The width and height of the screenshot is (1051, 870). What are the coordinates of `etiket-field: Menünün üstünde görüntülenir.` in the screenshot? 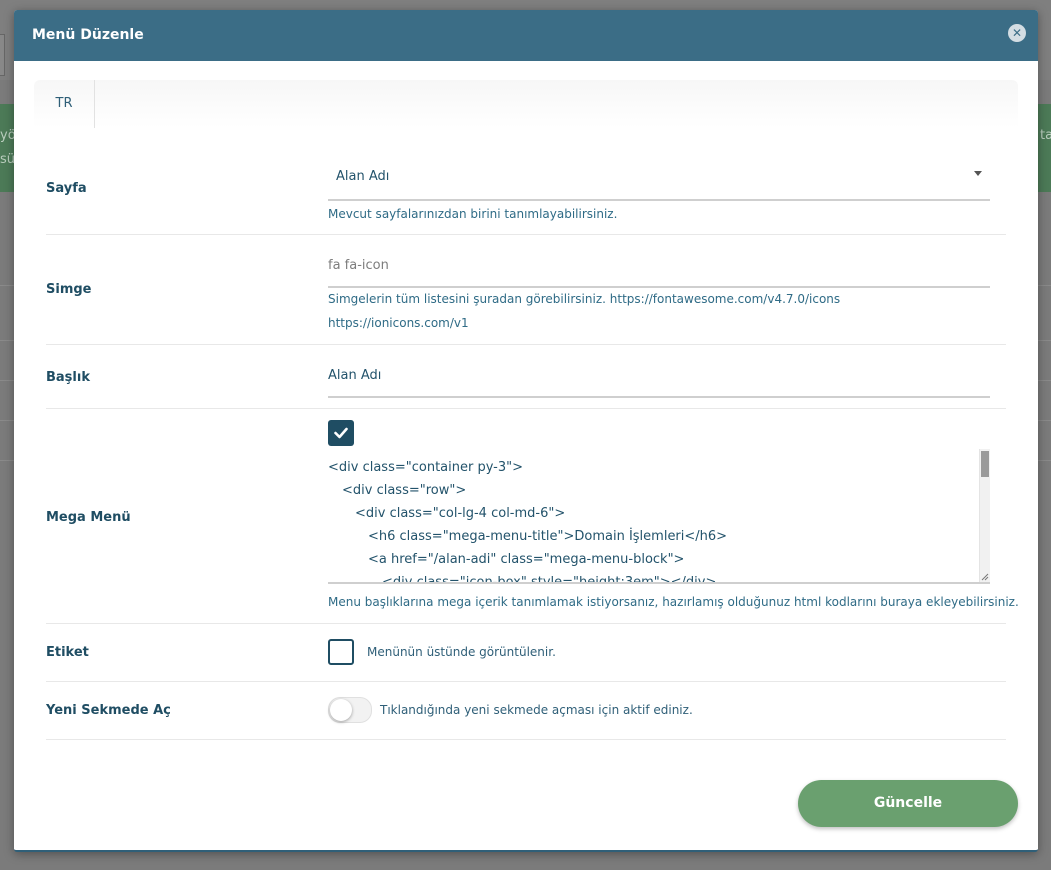 It's located at (659, 652).